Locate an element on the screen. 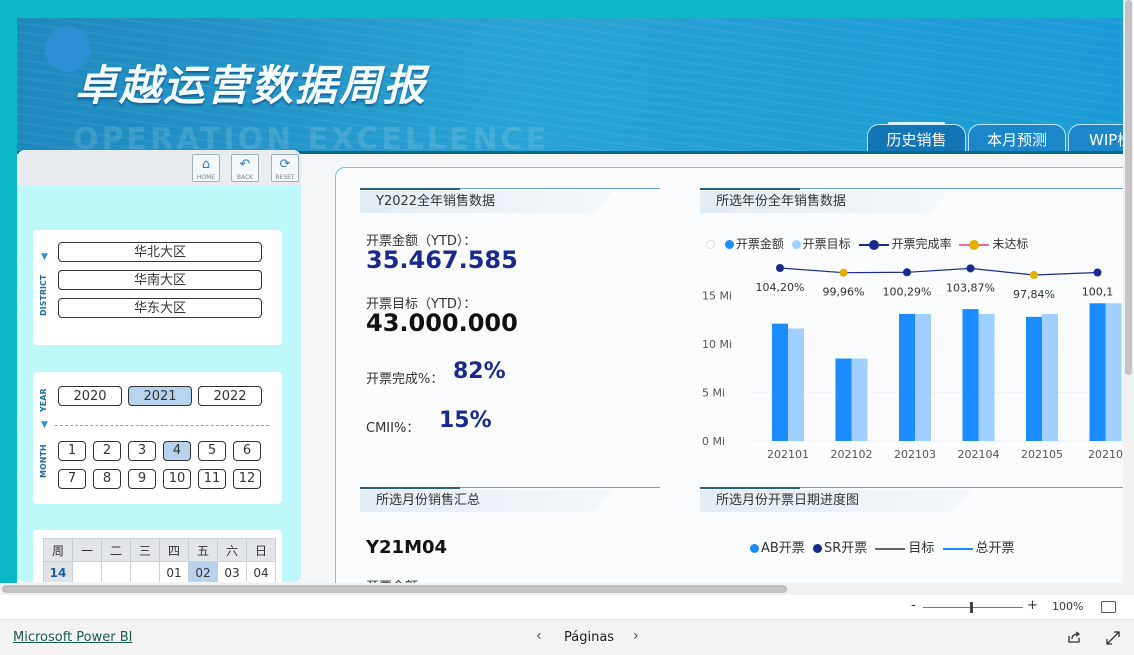 This screenshot has width=1134, height=655. share-icon is located at coordinates (1074, 637).